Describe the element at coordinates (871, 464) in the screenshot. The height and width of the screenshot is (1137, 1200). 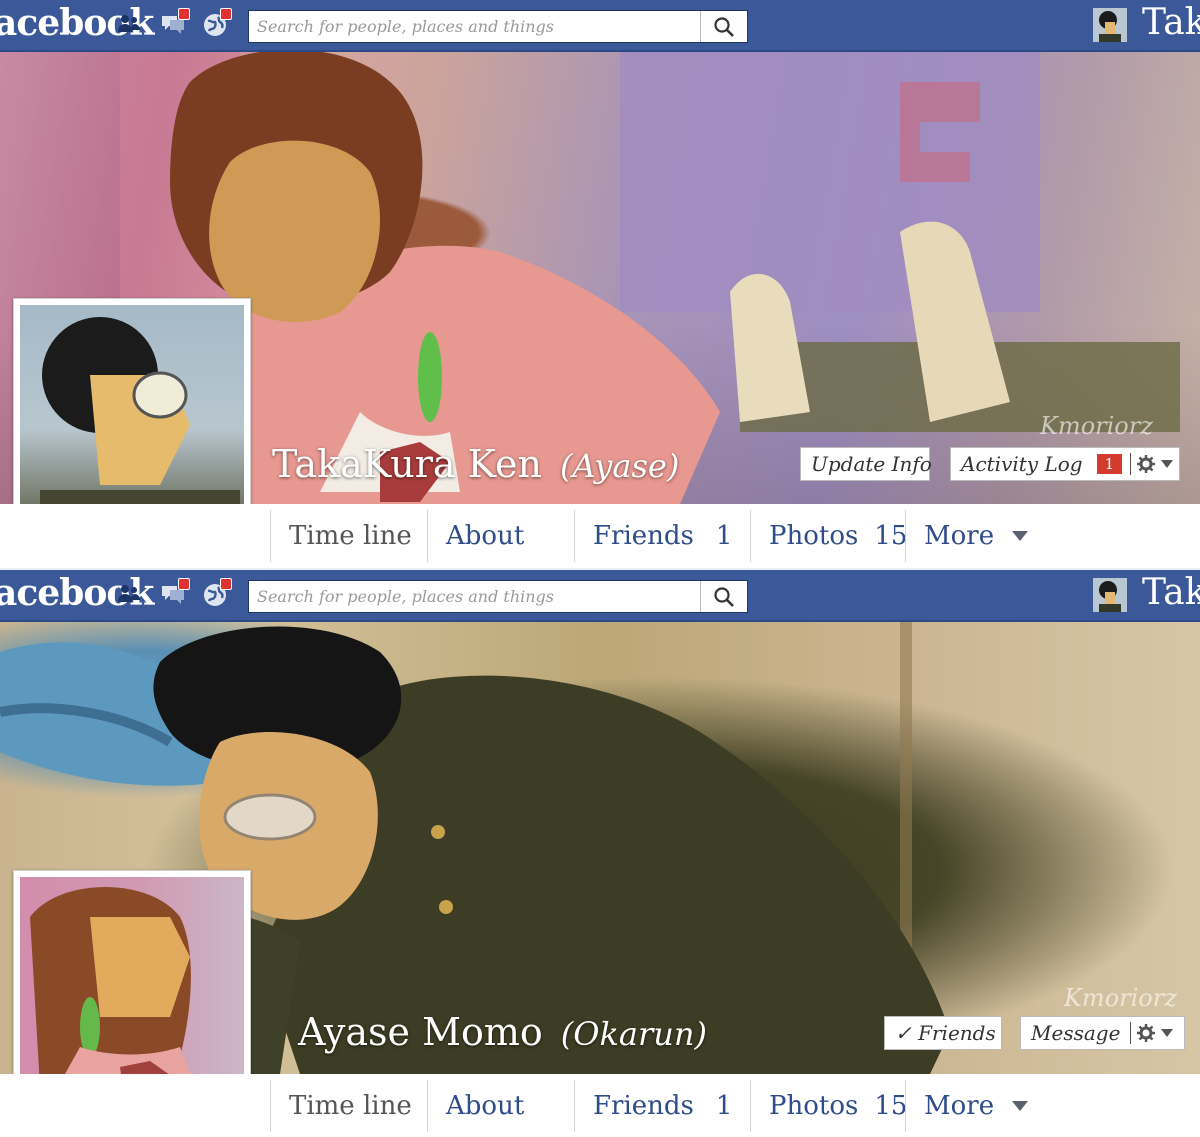
I see `update-info-label: Update Info` at that location.